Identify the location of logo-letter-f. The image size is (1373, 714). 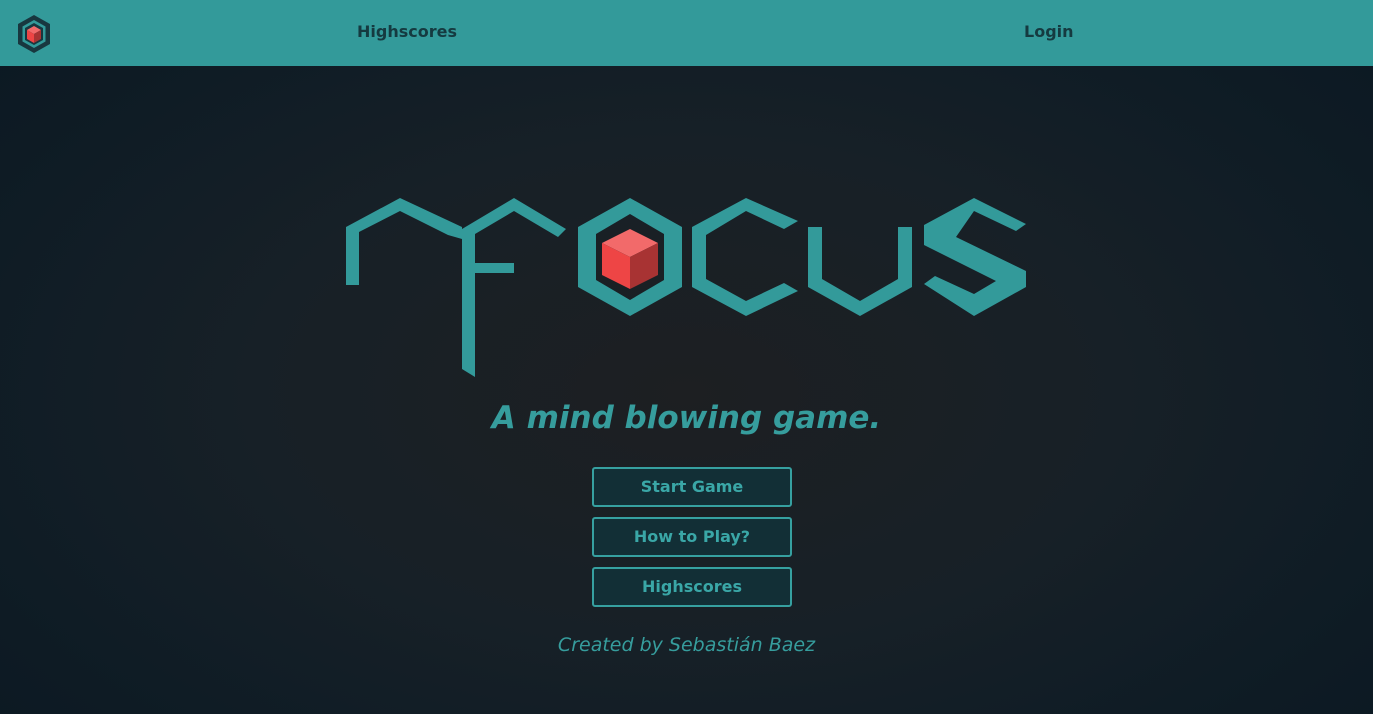
(514, 287).